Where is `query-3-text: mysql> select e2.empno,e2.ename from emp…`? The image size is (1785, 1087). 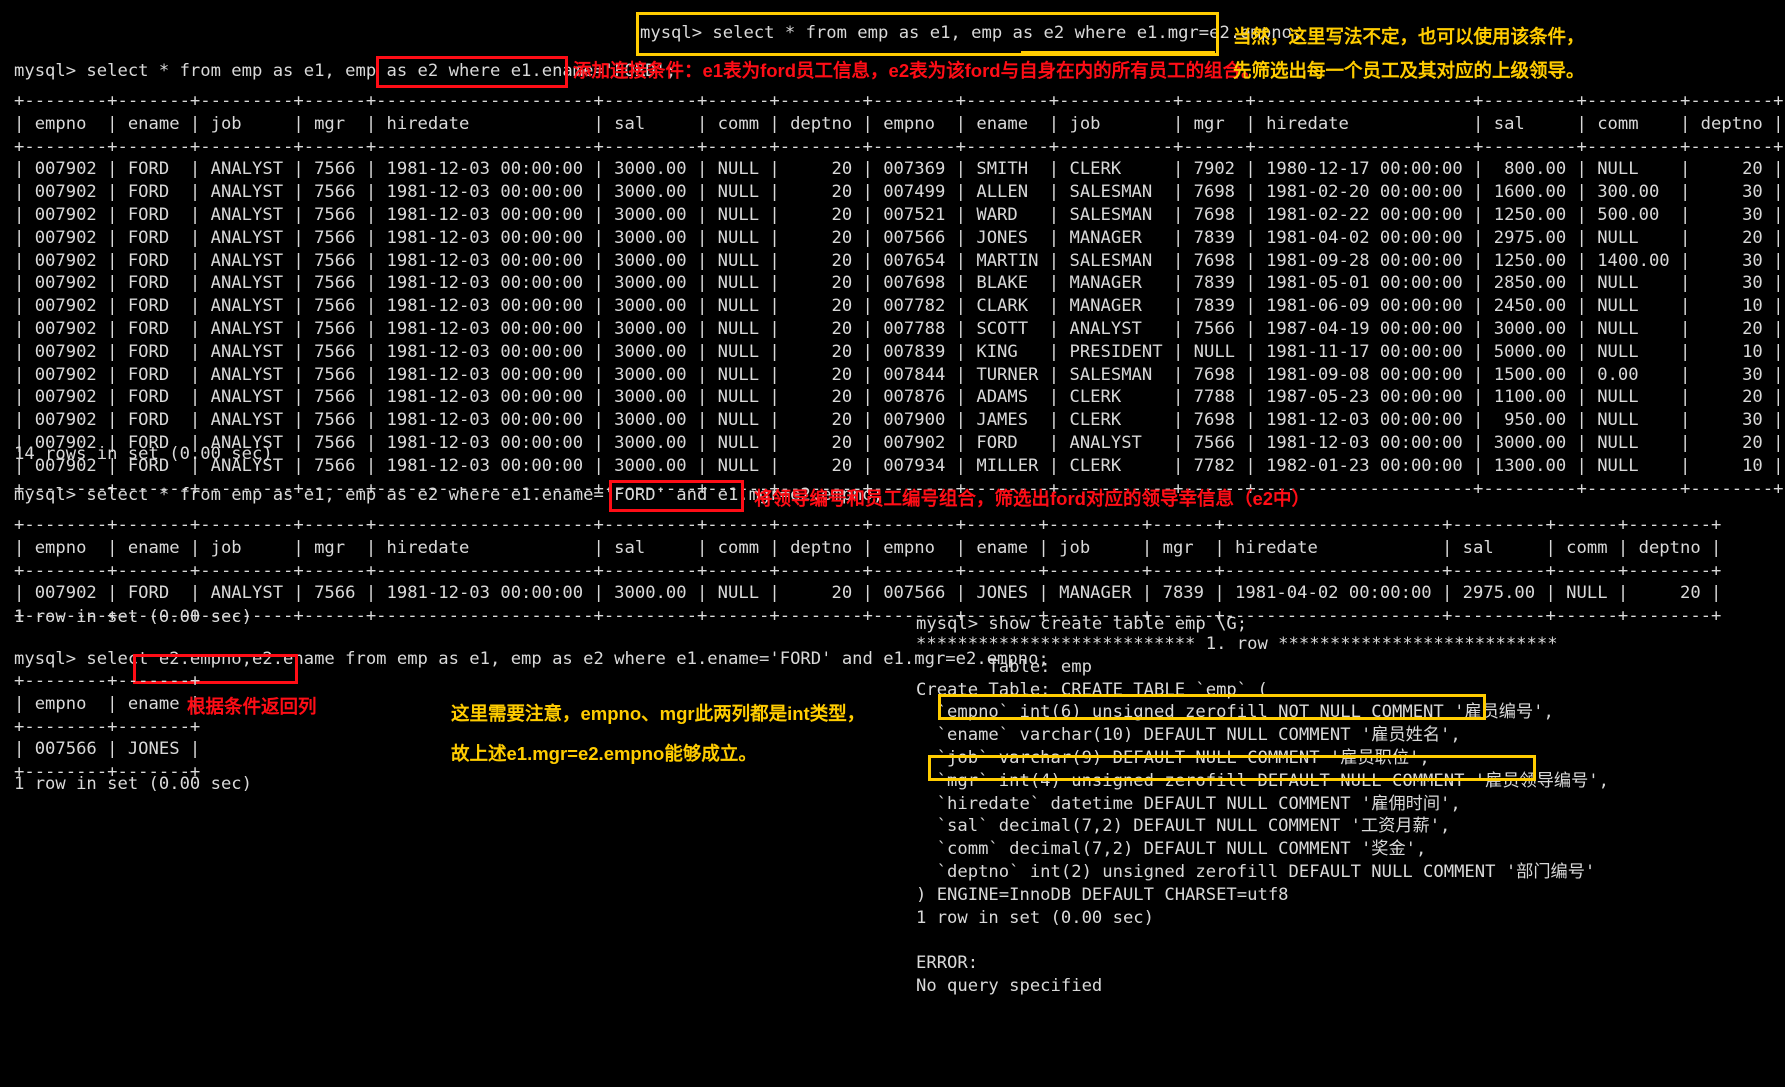
query-3-text: mysql> select e2.empno,e2.ename from emp… is located at coordinates (531, 659).